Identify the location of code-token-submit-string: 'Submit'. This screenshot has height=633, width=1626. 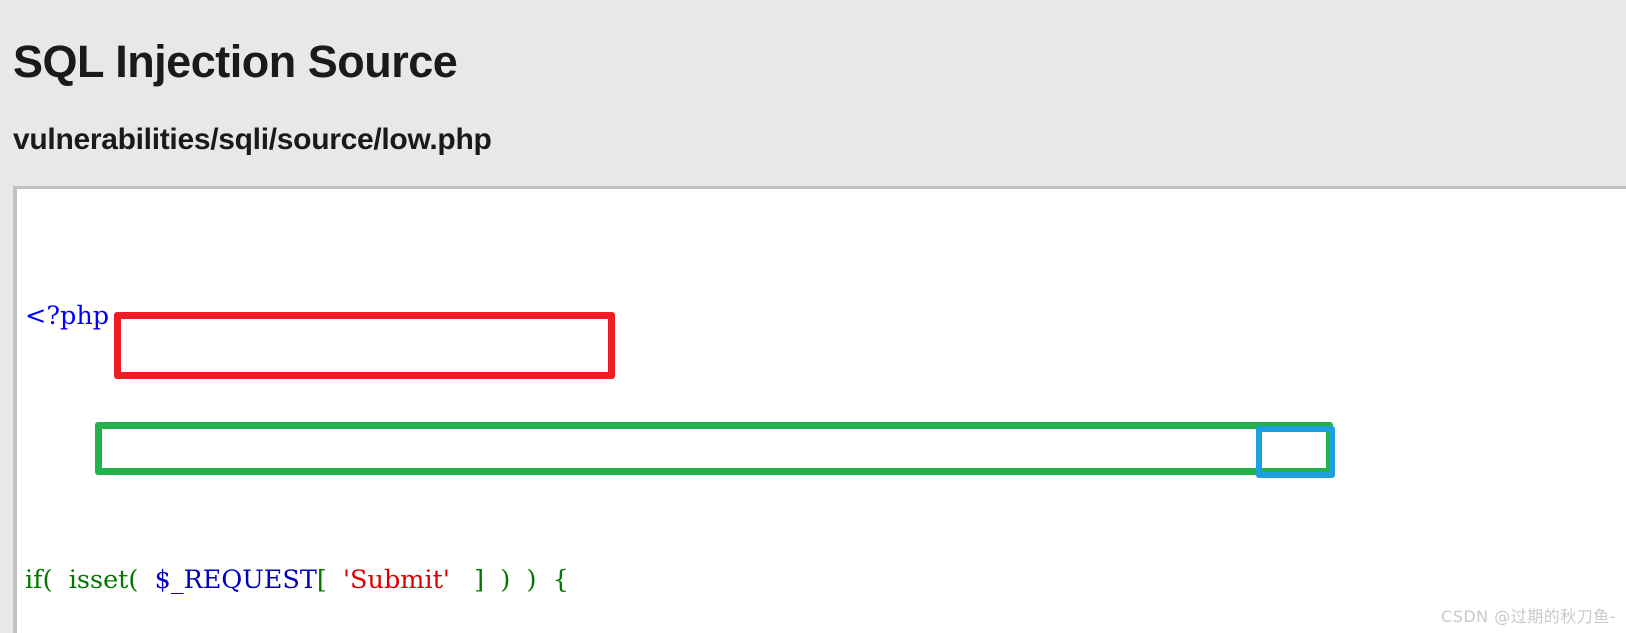
(396, 580).